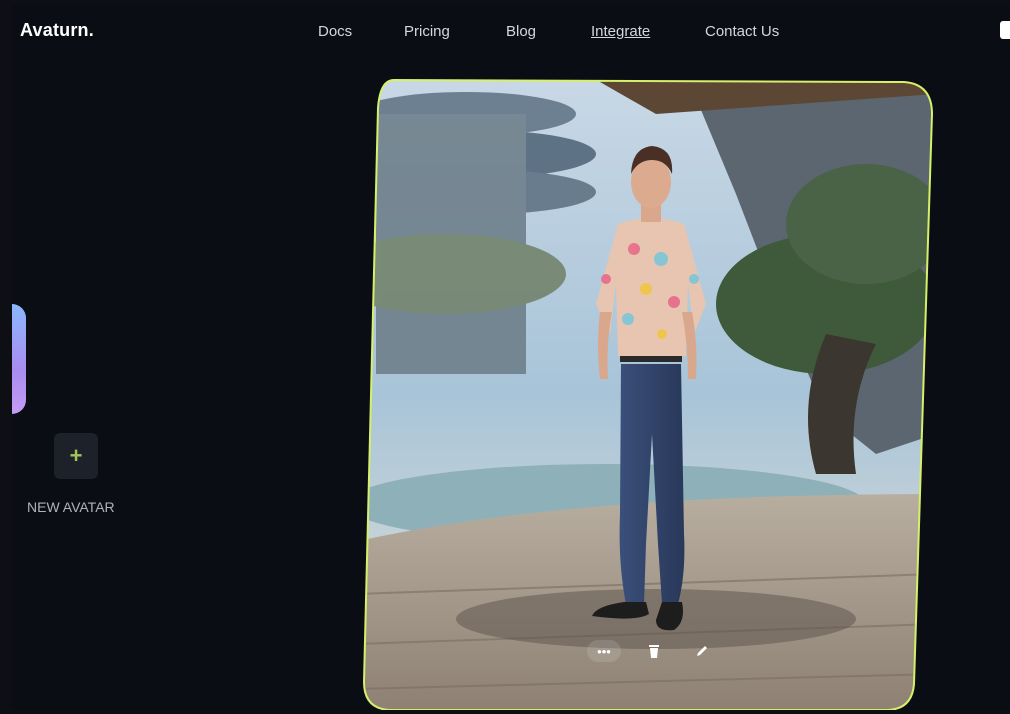  I want to click on new-avatar-label: NEW AVATAR, so click(71, 507).